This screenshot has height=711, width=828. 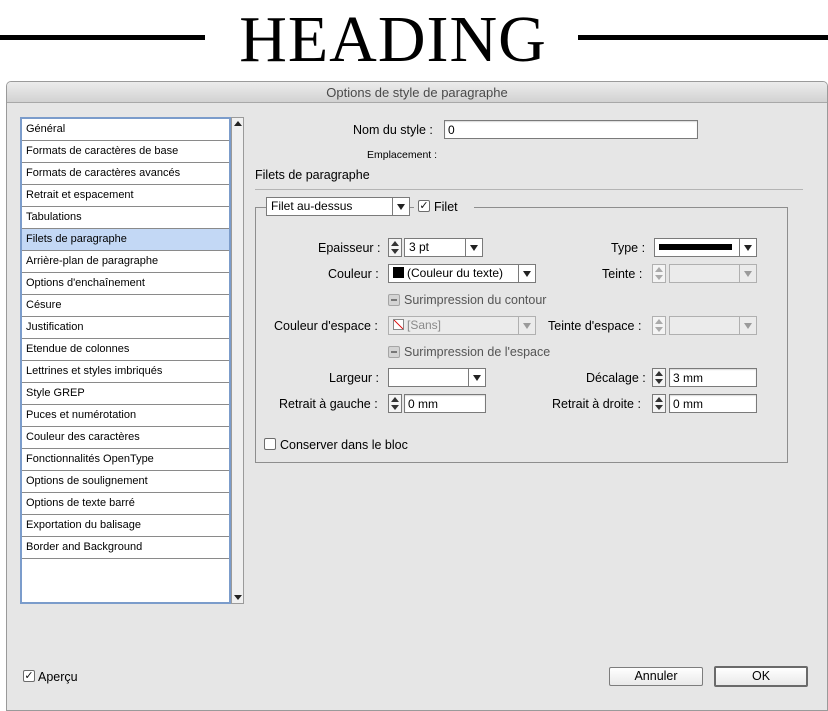 What do you see at coordinates (326, 326) in the screenshot?
I see `gap-color-label: Couleur d'espace :` at bounding box center [326, 326].